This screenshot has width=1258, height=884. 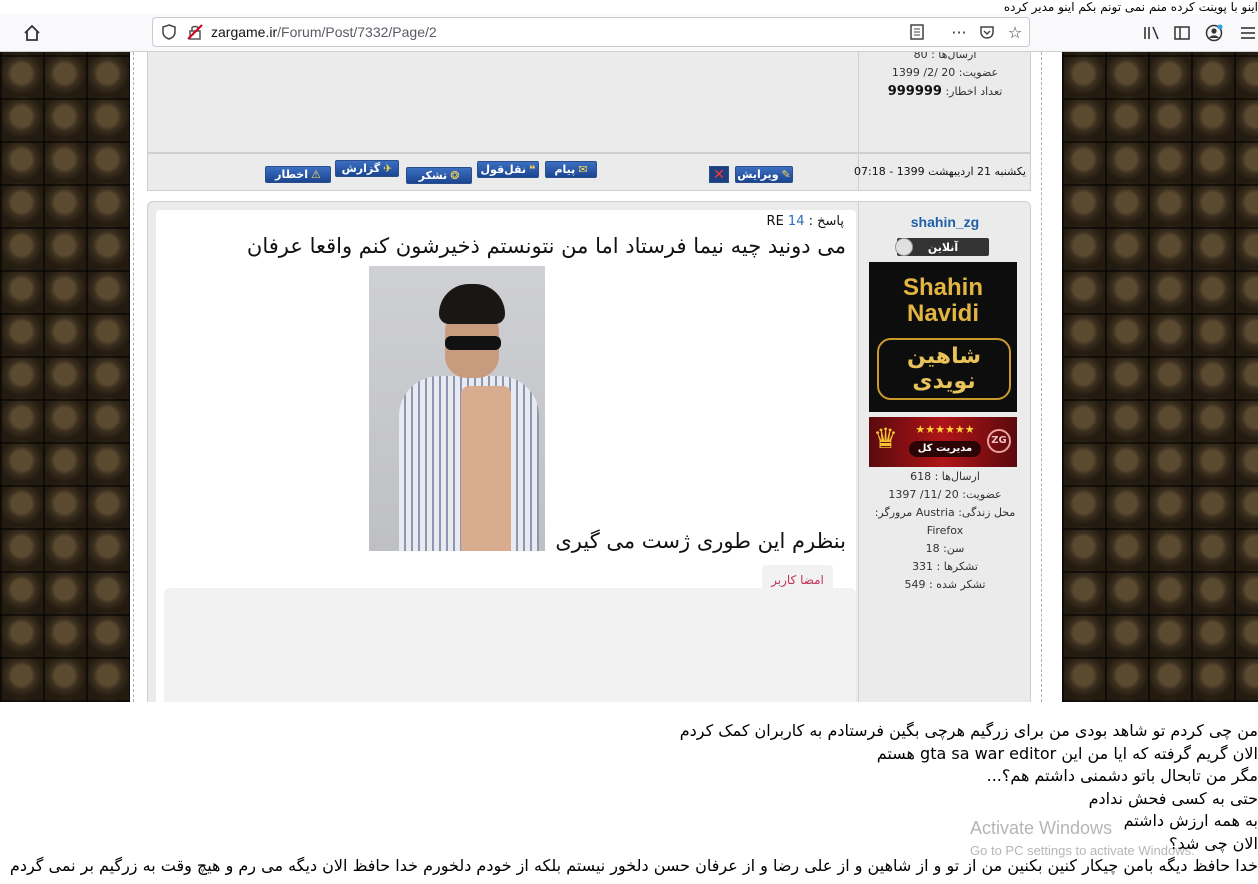 I want to click on bookmark-star-icon: ☆, so click(x=1015, y=32).